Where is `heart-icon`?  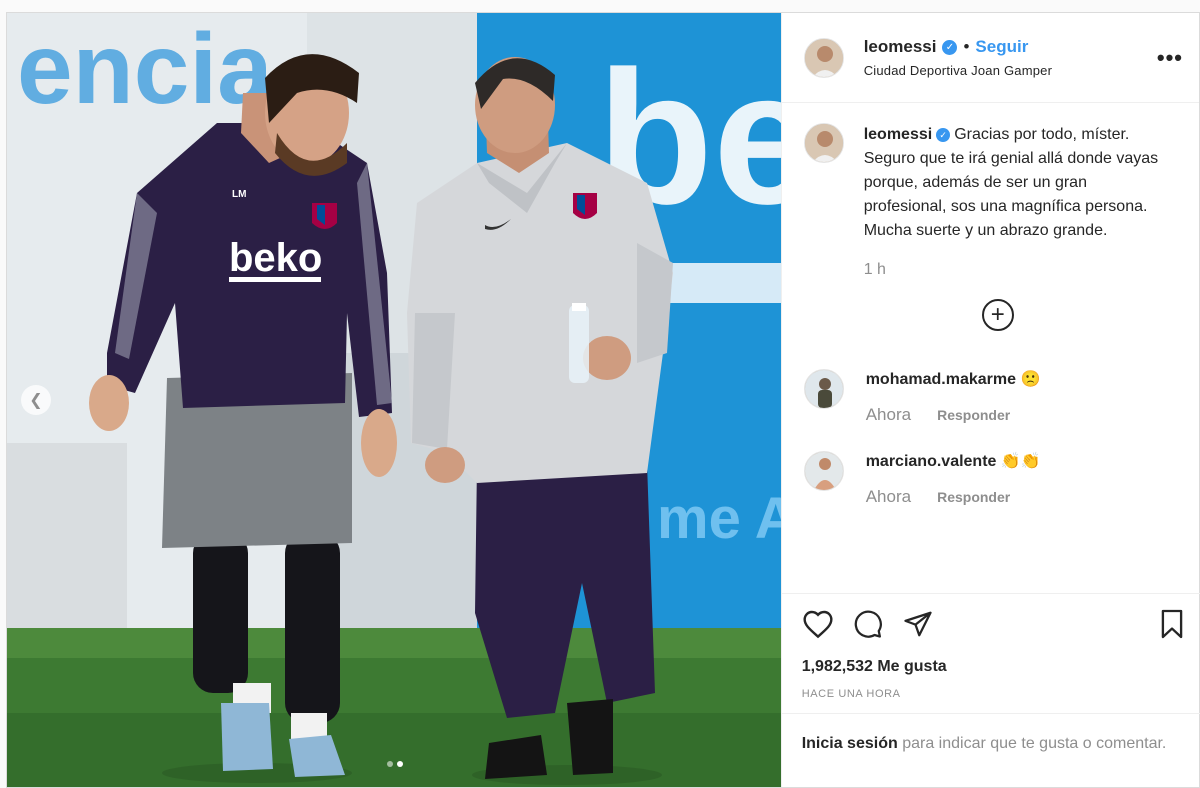
heart-icon is located at coordinates (818, 626).